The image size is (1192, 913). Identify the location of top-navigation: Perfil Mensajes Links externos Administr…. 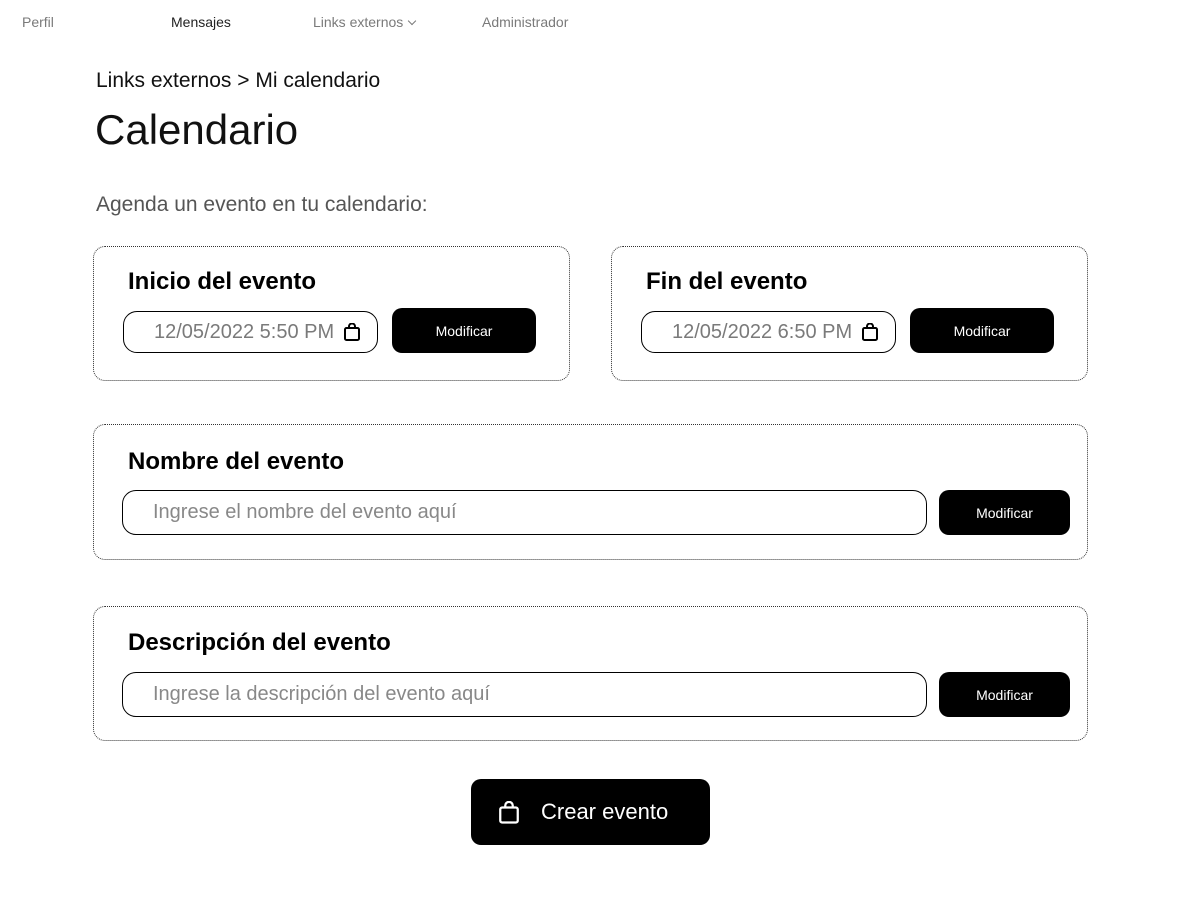
(596, 23).